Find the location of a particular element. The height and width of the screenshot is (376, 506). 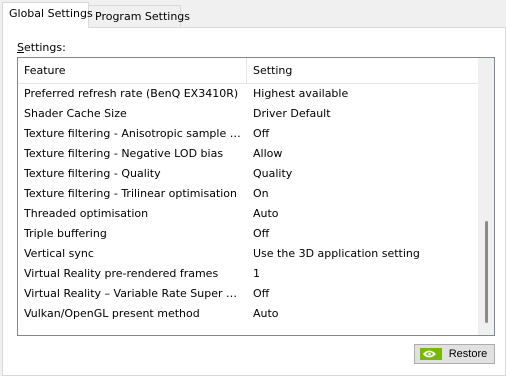

nvidia-logo-icon is located at coordinates (431, 354).